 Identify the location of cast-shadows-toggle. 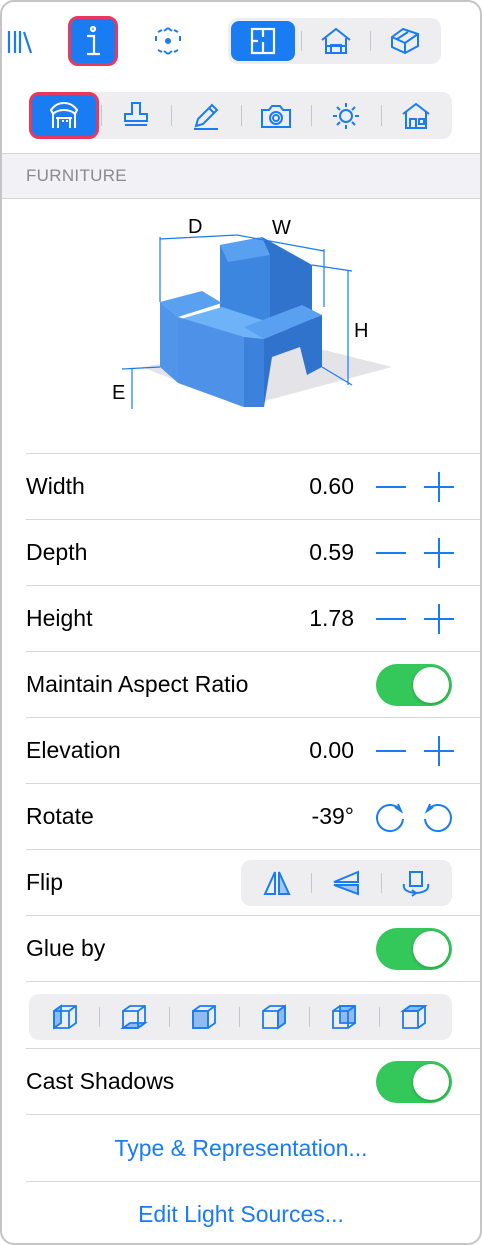
(414, 1082).